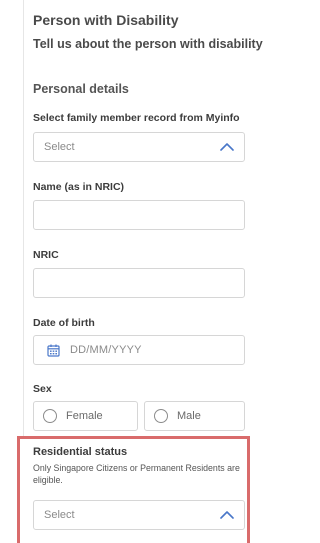 This screenshot has width=320, height=543. I want to click on name-field-label: Name (as in NRIC), so click(79, 187).